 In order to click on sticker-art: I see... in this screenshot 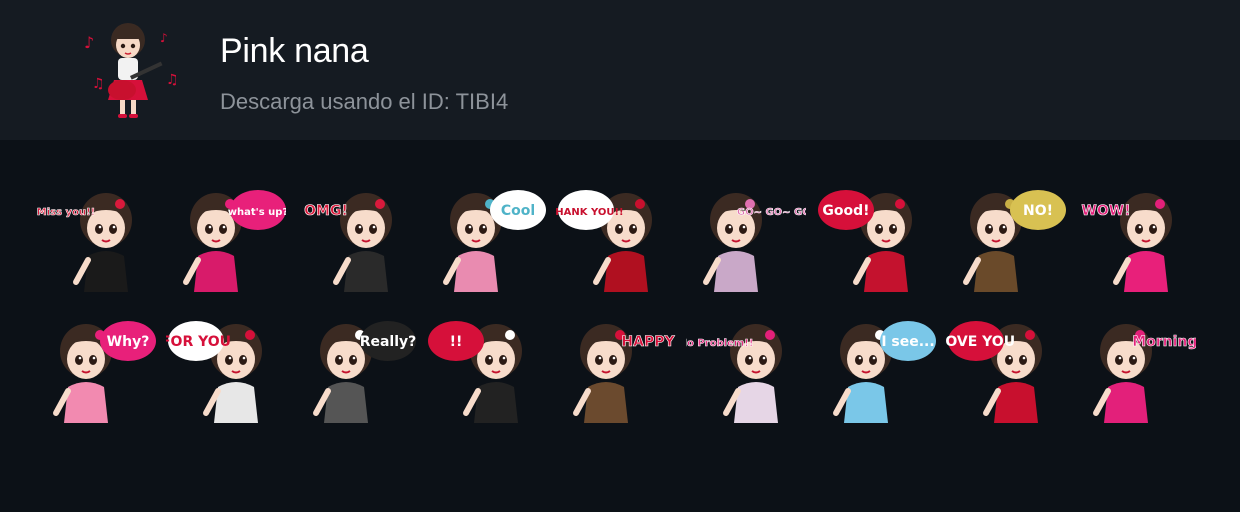, I will do `click(884, 372)`.